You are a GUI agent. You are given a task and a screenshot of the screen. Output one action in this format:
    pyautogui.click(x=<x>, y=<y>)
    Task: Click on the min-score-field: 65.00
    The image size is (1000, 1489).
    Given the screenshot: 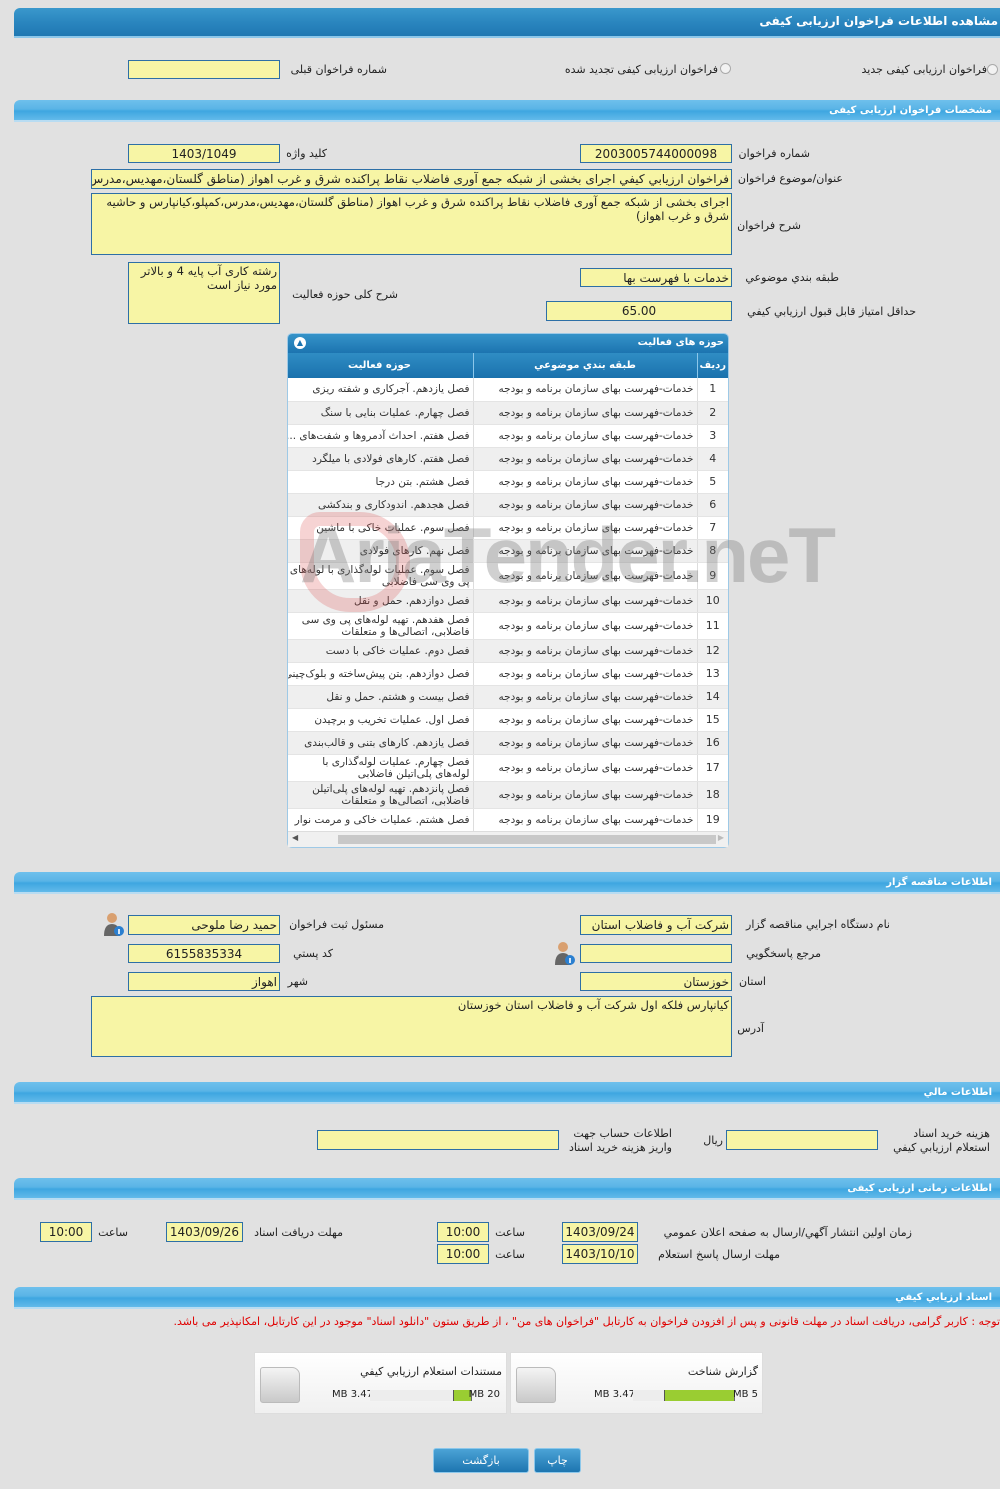 What is the action you would take?
    pyautogui.click(x=639, y=311)
    